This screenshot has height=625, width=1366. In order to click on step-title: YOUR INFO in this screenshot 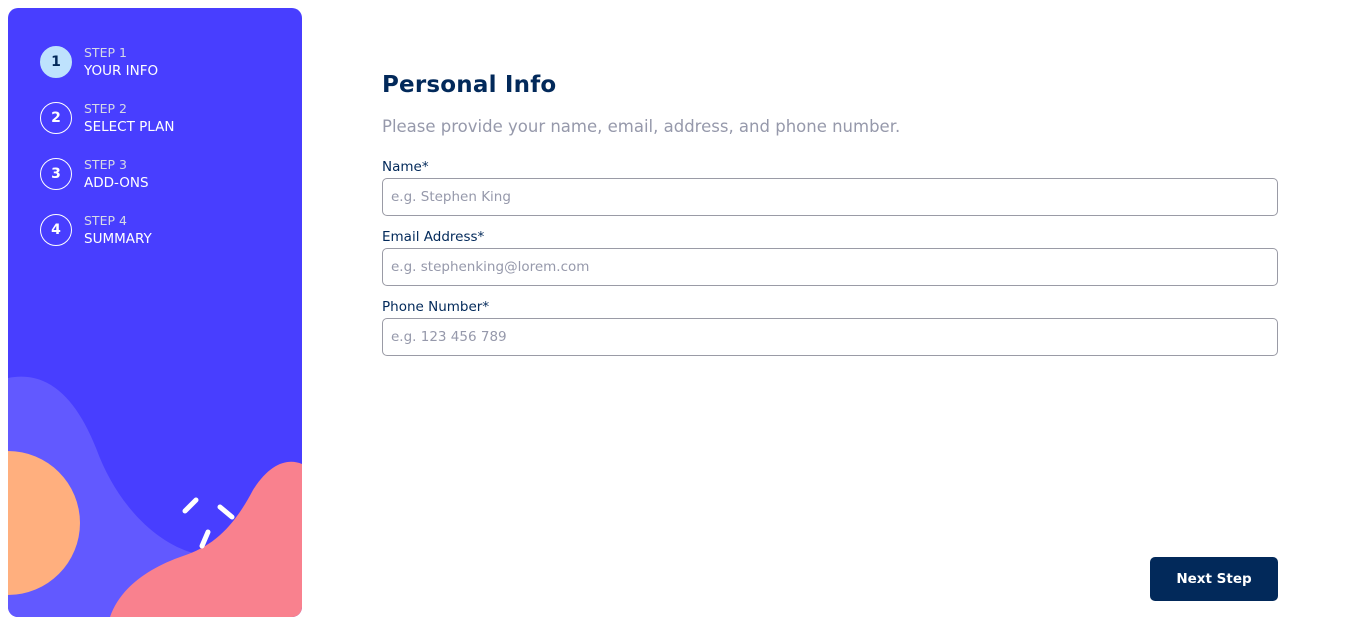, I will do `click(121, 70)`.